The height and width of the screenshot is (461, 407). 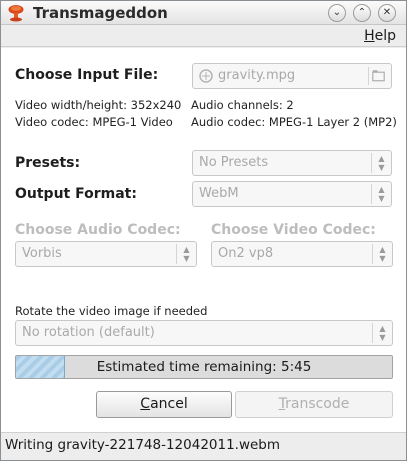 What do you see at coordinates (376, 76) in the screenshot?
I see `open-folder-icon` at bounding box center [376, 76].